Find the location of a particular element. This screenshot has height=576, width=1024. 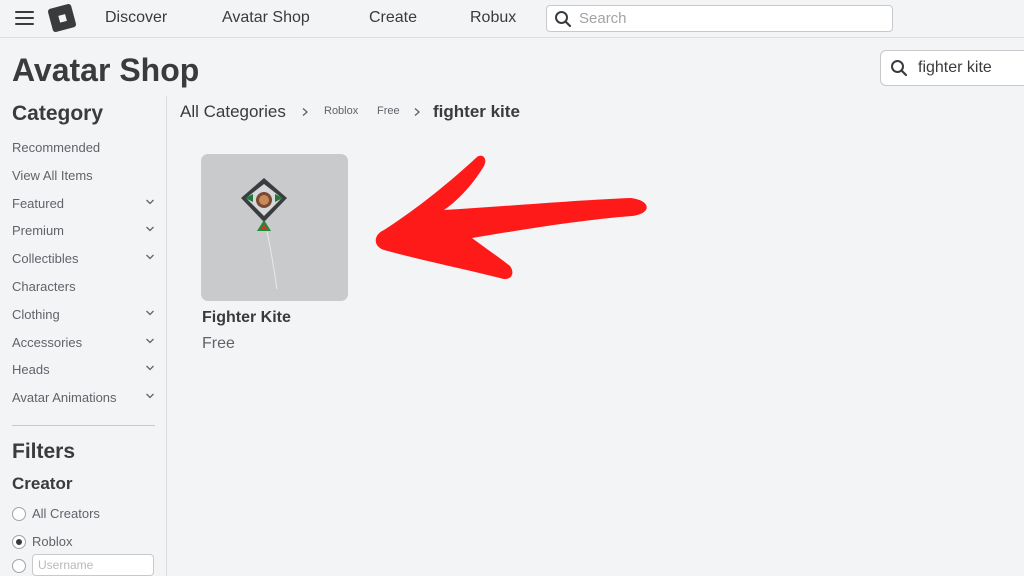

category-recommended: Recommended is located at coordinates (84, 147).